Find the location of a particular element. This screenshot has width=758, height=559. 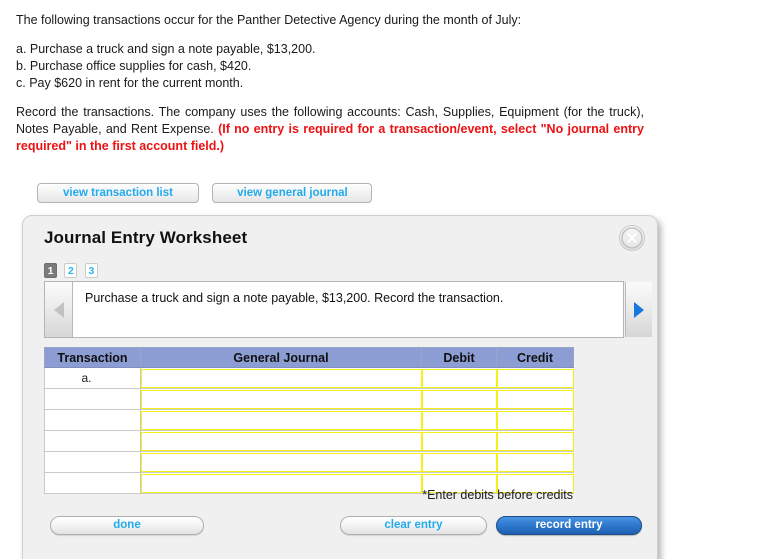

record-entry-button: record entry is located at coordinates (569, 525).